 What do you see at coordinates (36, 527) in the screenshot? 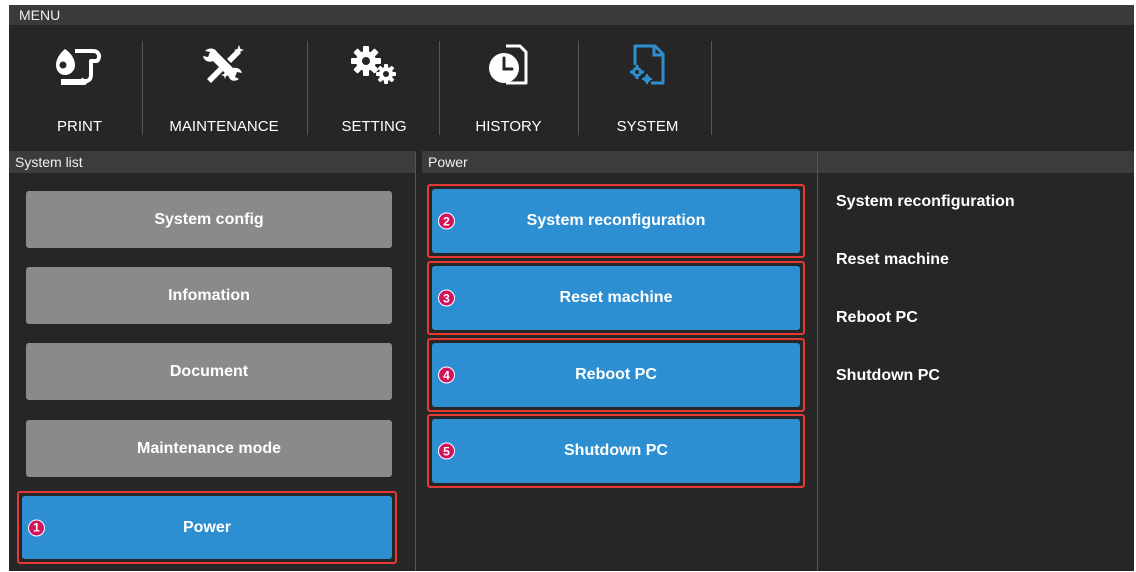
I see `step-marker: 1` at bounding box center [36, 527].